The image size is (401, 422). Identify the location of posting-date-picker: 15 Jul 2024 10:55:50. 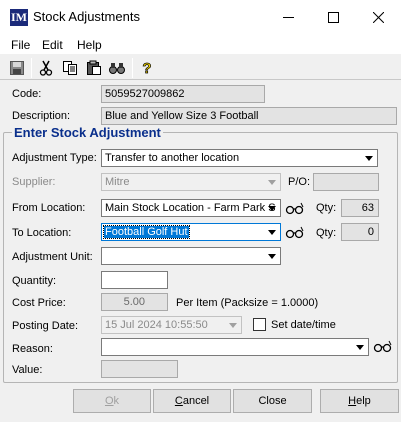
(171, 325).